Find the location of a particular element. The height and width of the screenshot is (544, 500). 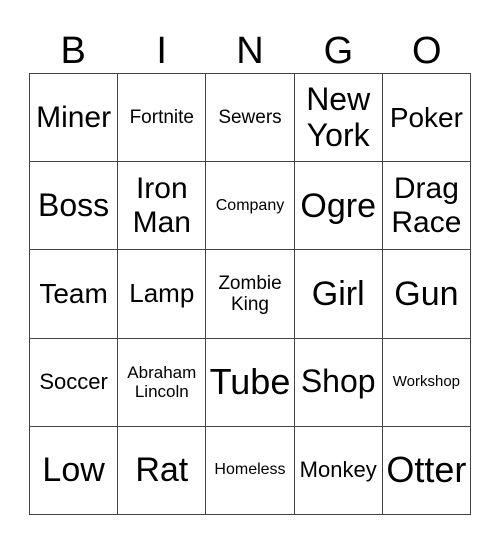

bingo-cell: Otter is located at coordinates (426, 470).